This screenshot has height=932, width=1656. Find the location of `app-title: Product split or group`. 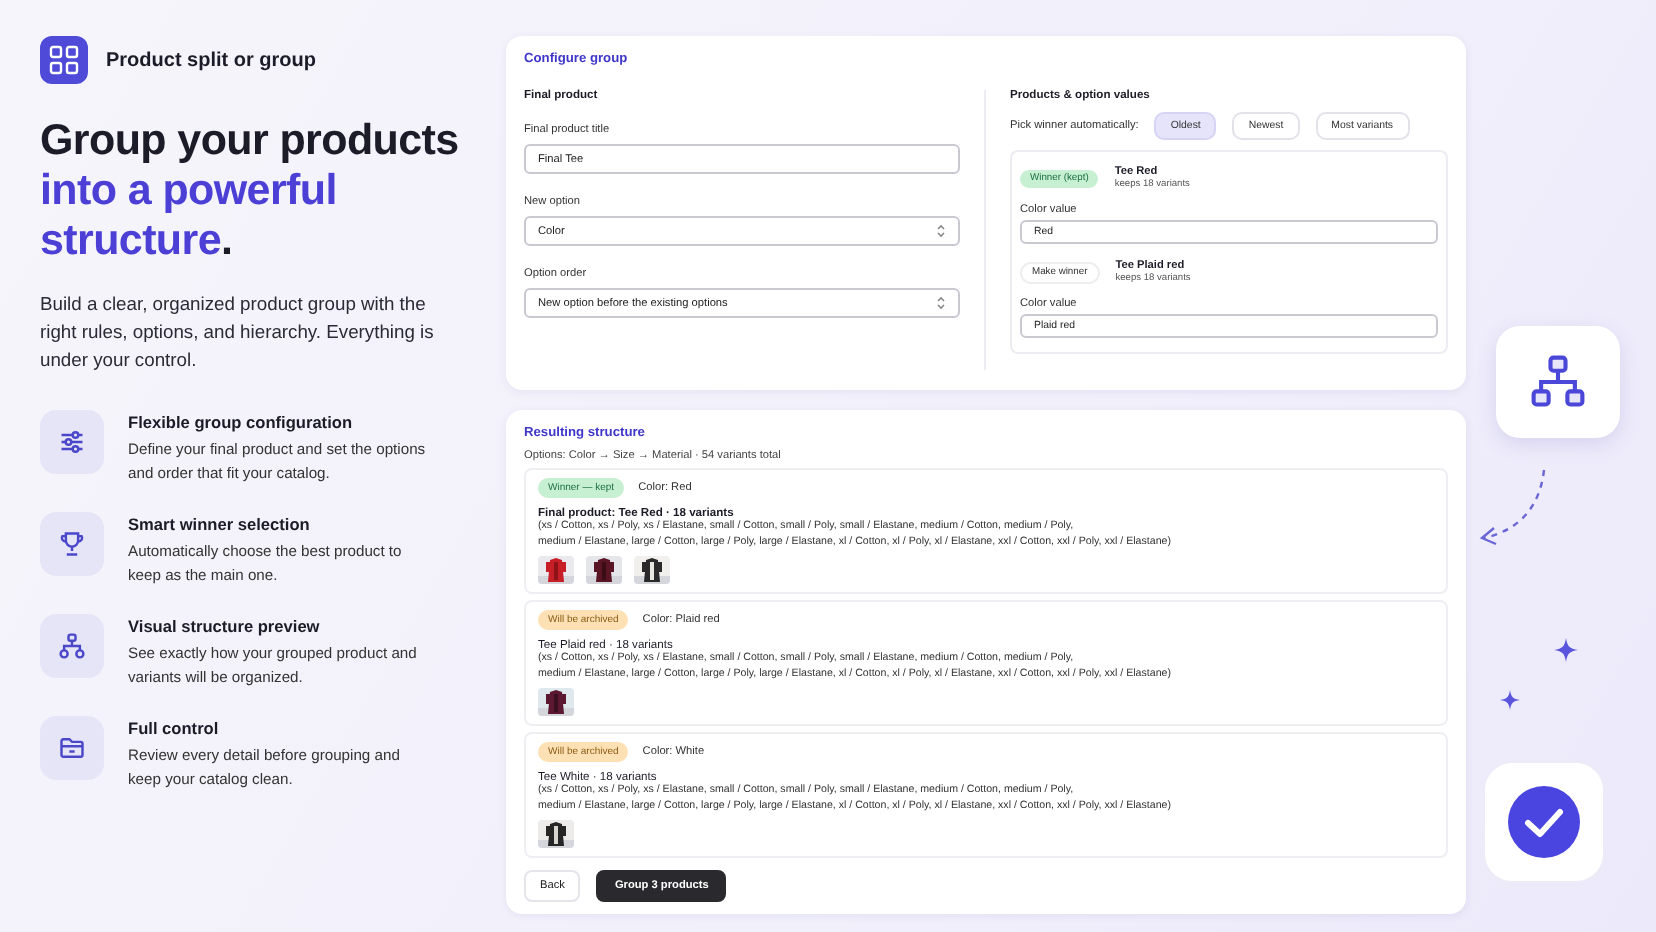

app-title: Product split or group is located at coordinates (211, 60).